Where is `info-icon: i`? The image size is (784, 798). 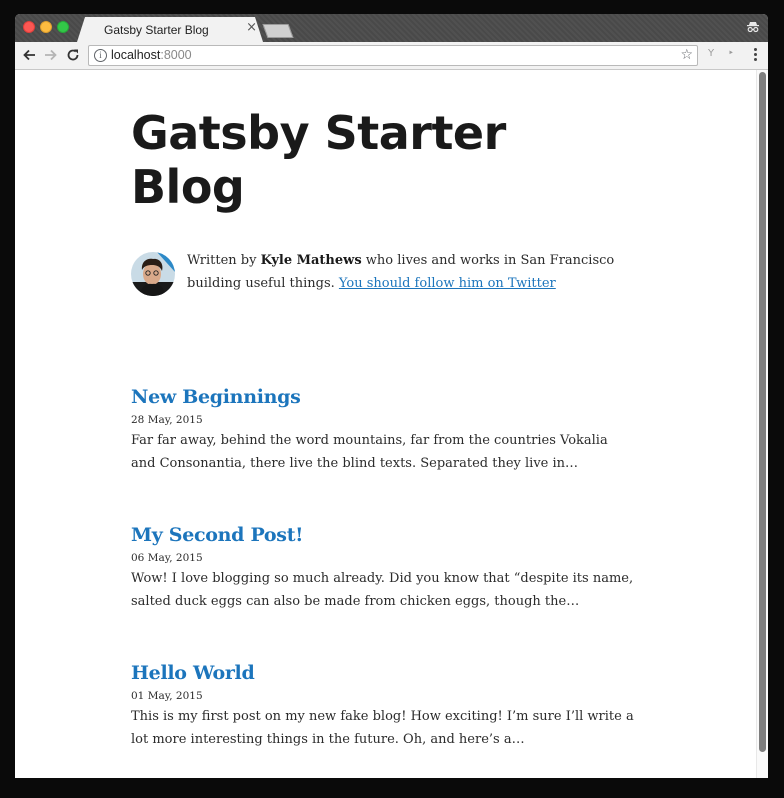
info-icon: i is located at coordinates (100, 55).